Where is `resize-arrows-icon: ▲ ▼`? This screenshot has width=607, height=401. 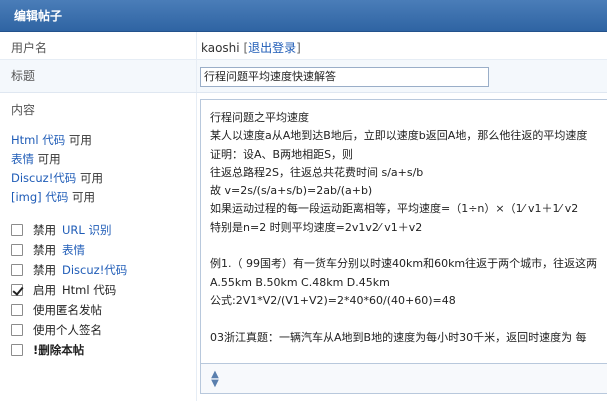 resize-arrows-icon: ▲ ▼ is located at coordinates (215, 379).